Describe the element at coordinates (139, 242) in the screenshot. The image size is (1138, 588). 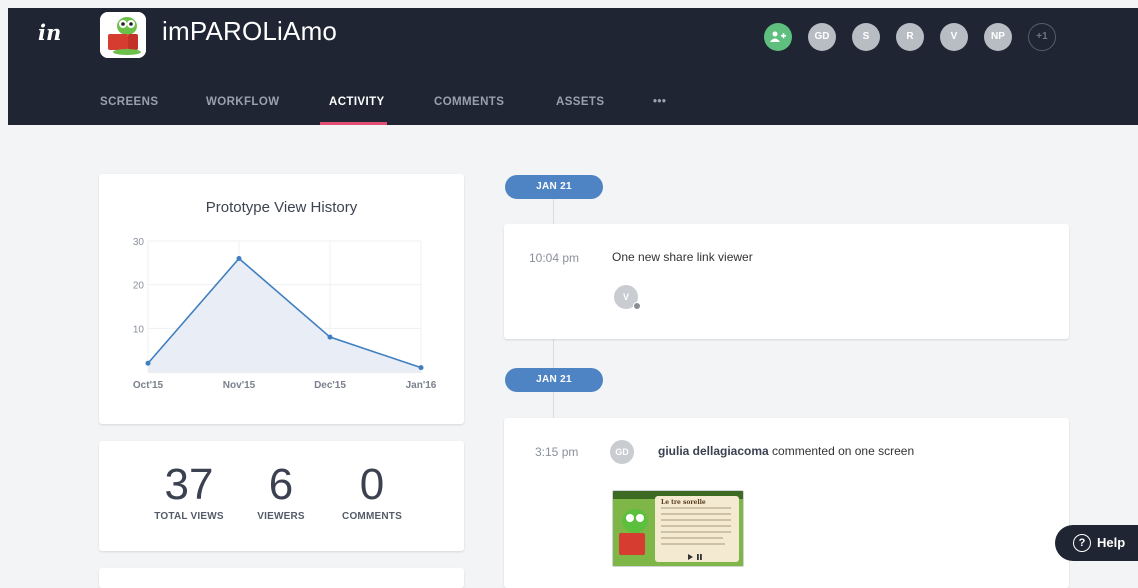
I see `y-tick-label: 30` at that location.